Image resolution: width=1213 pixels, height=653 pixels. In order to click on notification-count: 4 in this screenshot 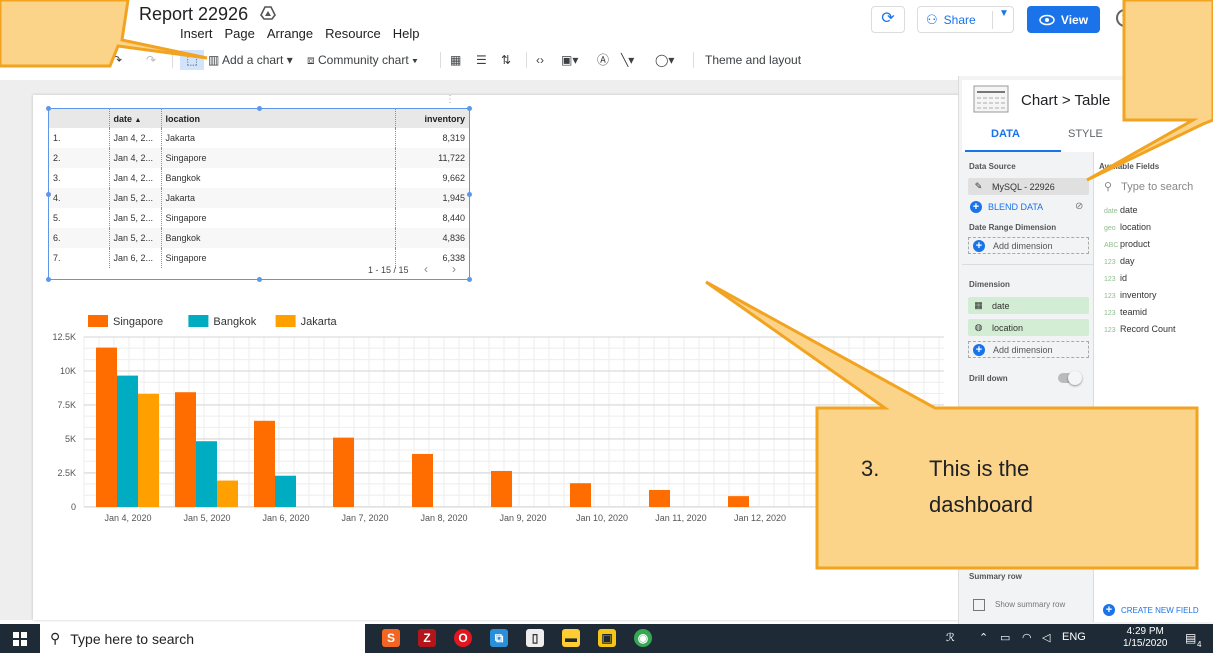, I will do `click(1199, 644)`.